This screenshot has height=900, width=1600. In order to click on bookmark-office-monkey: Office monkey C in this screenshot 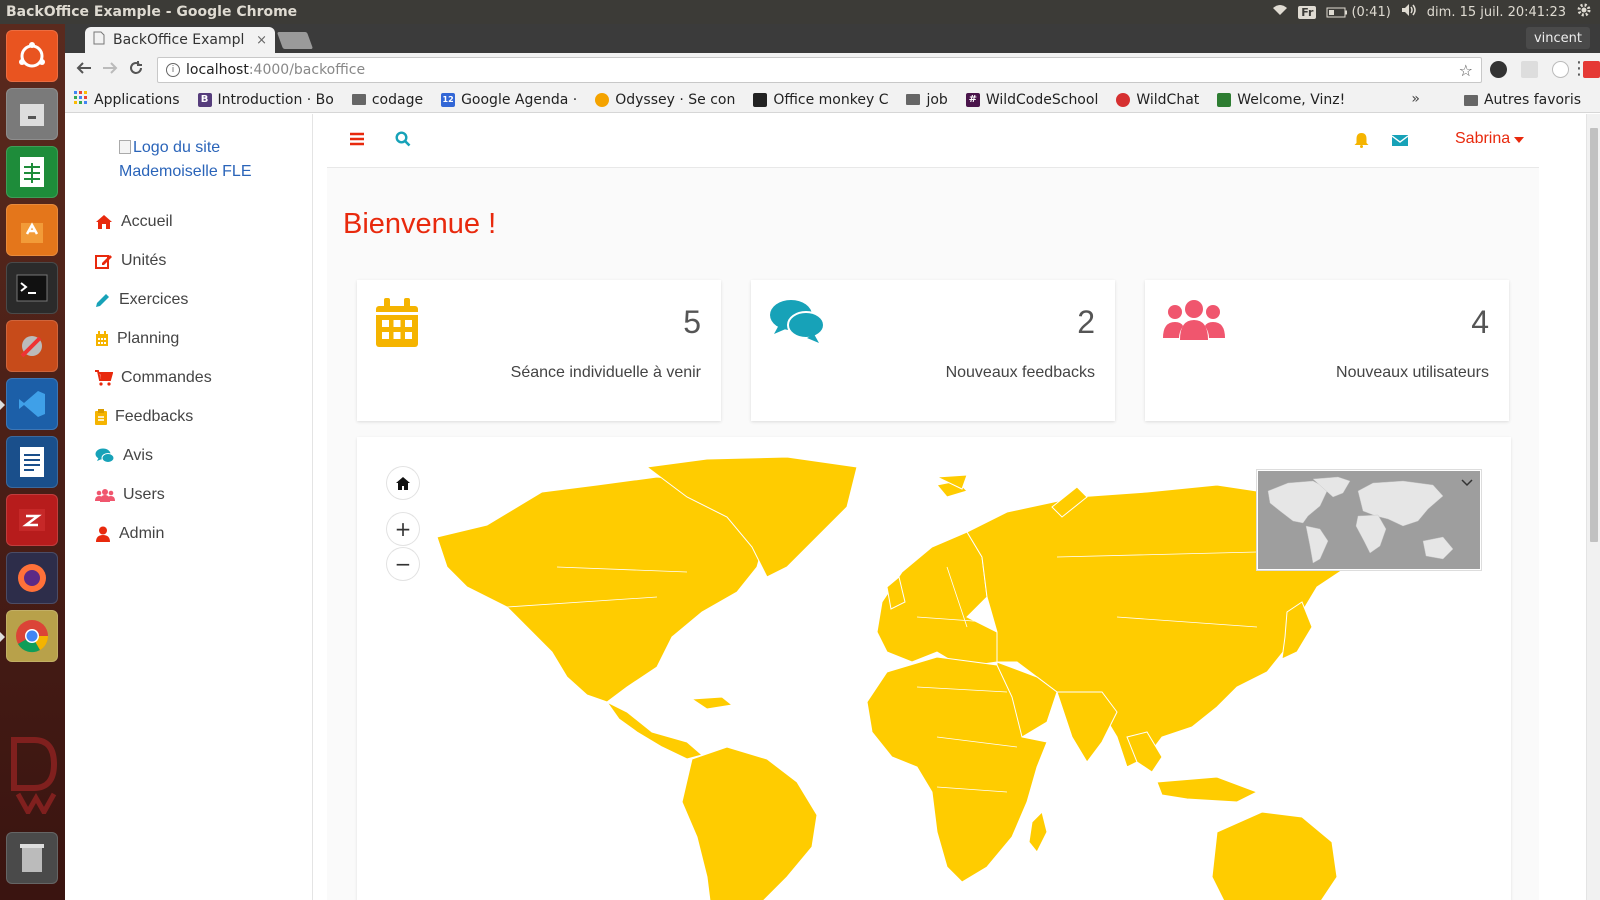, I will do `click(820, 100)`.